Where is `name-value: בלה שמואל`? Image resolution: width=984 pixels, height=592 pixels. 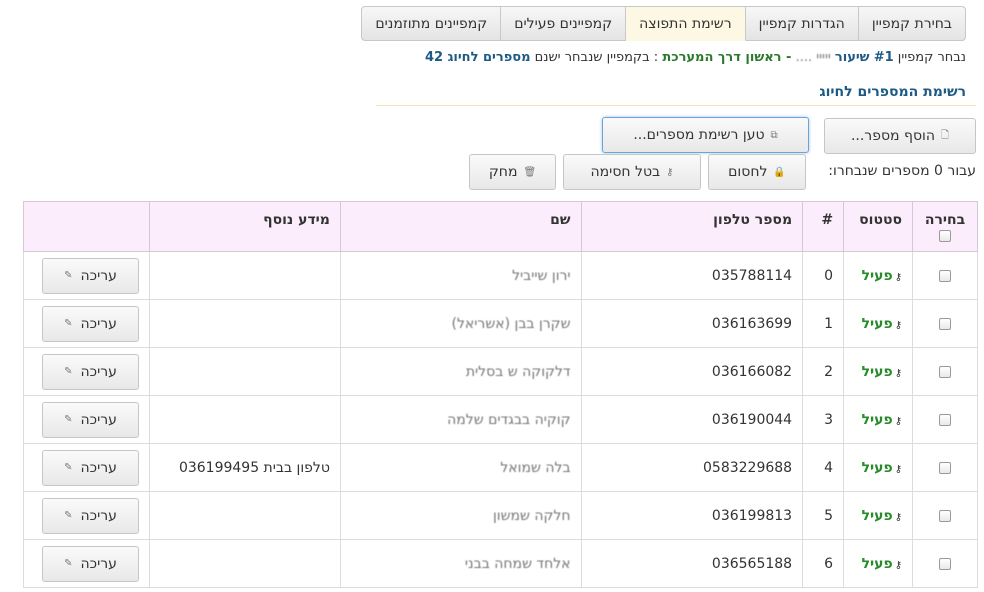
name-value: בלה שמואל is located at coordinates (535, 467).